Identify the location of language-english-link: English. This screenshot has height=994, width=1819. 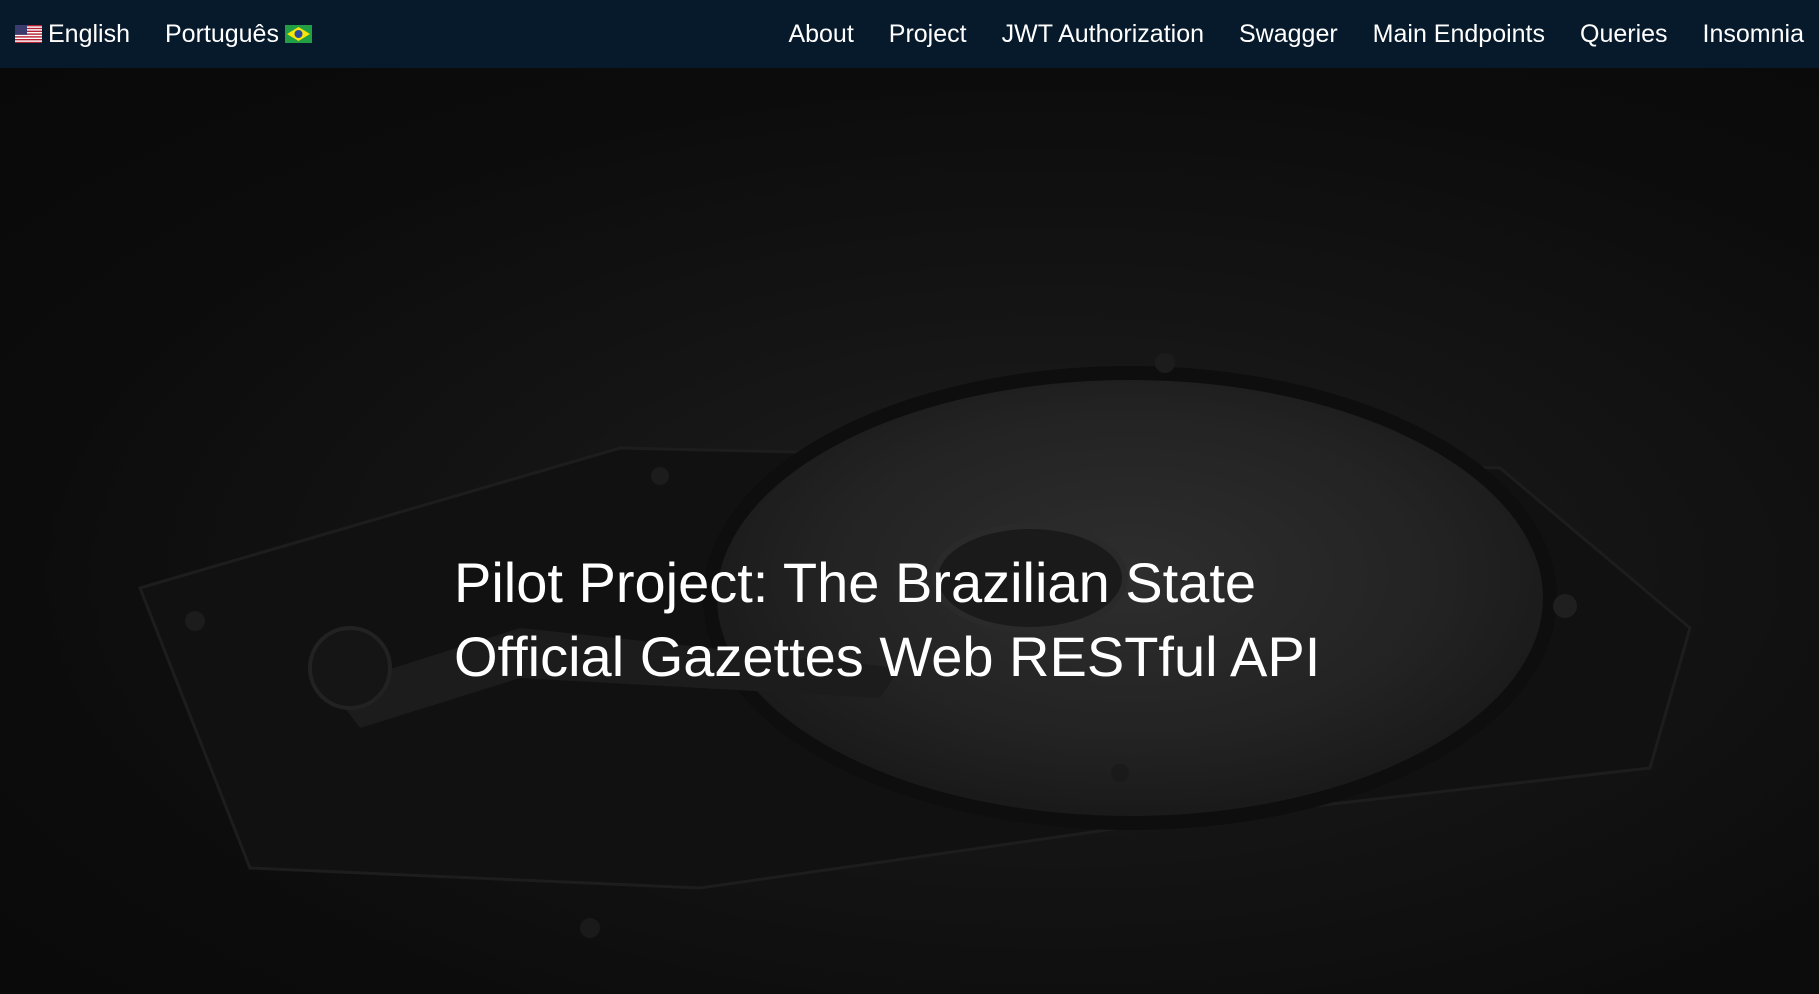
(72, 34).